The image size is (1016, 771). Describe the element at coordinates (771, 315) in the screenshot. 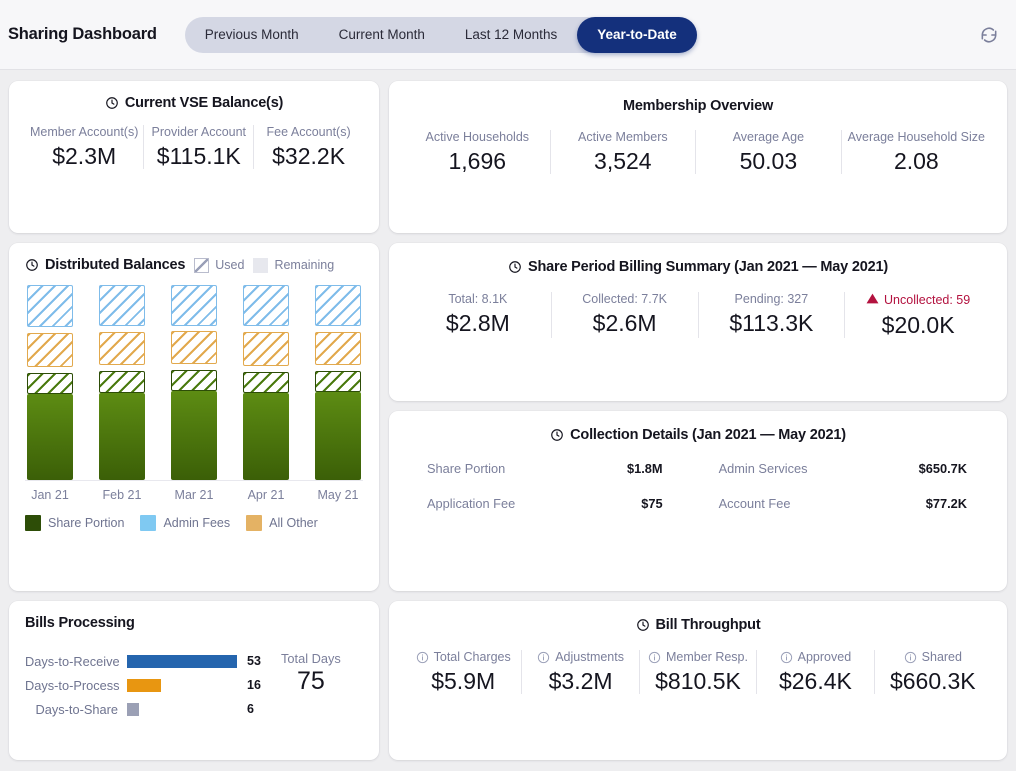

I see `kpi-pending: Pending: 327 $113.3K` at that location.